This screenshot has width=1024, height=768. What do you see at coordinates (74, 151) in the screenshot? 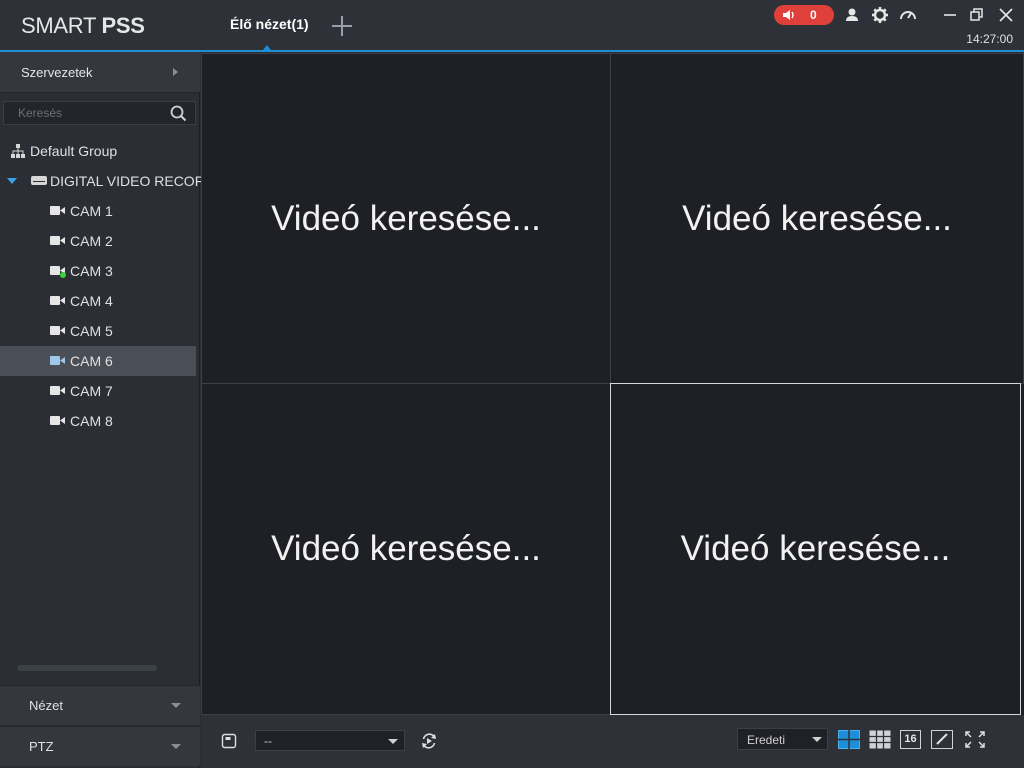
I see `group-label: Default Group` at bounding box center [74, 151].